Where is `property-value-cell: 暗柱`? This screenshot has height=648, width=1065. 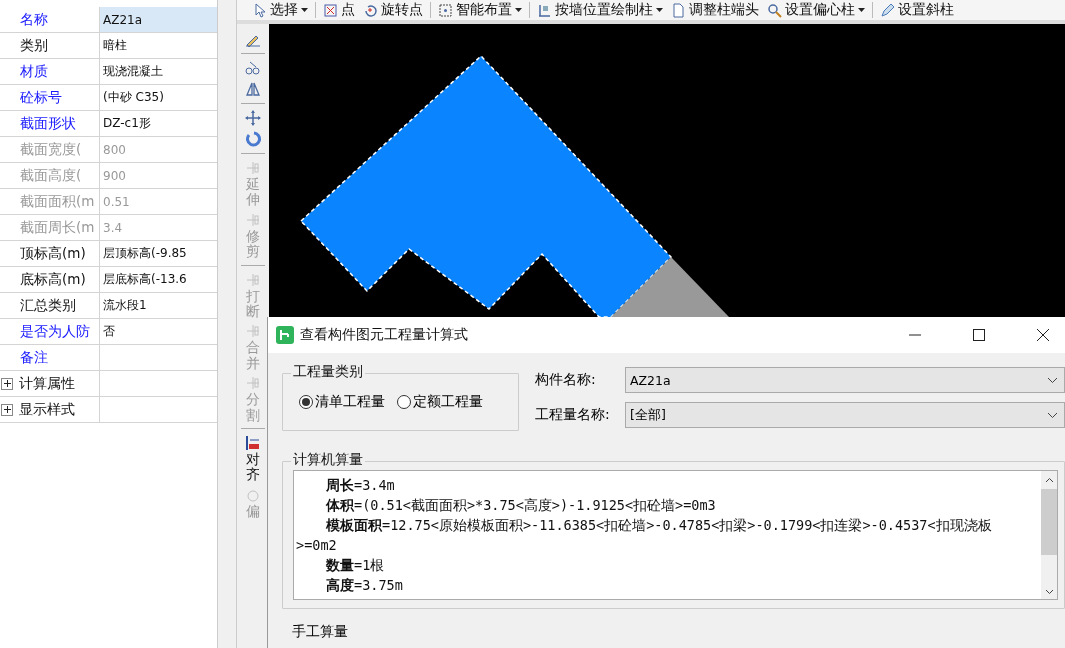 property-value-cell: 暗柱 is located at coordinates (158, 45).